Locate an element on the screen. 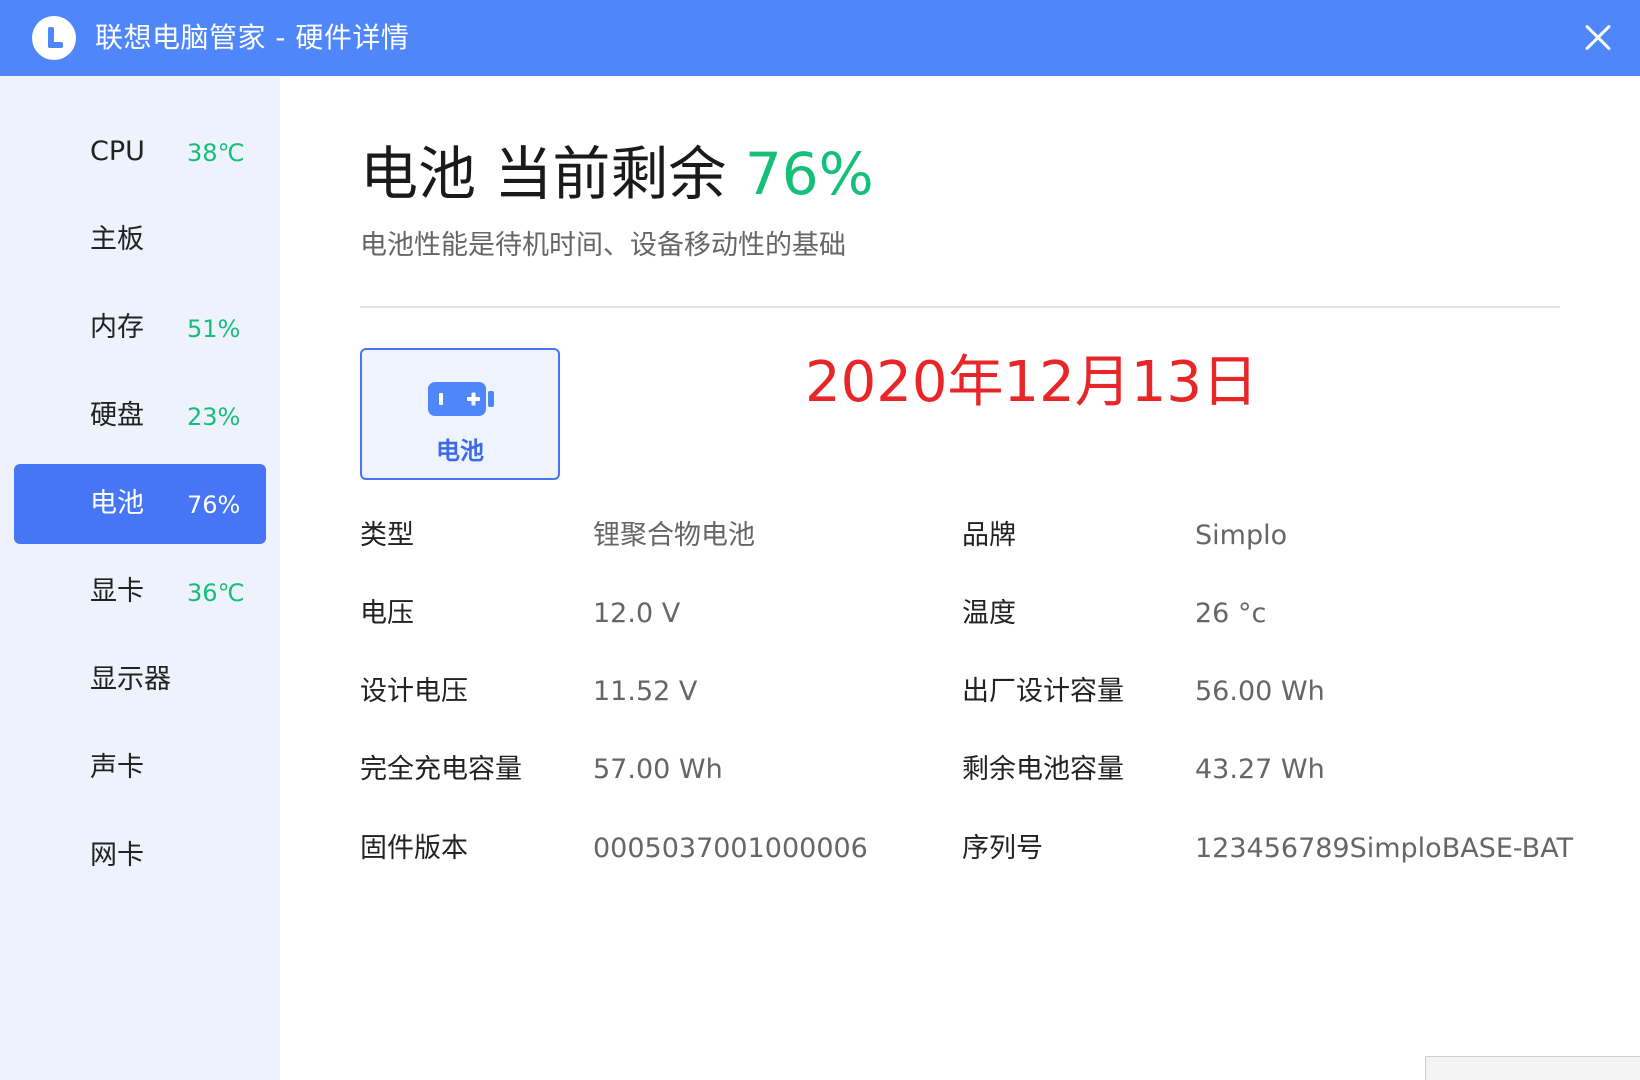 The width and height of the screenshot is (1640, 1080). divider is located at coordinates (960, 307).